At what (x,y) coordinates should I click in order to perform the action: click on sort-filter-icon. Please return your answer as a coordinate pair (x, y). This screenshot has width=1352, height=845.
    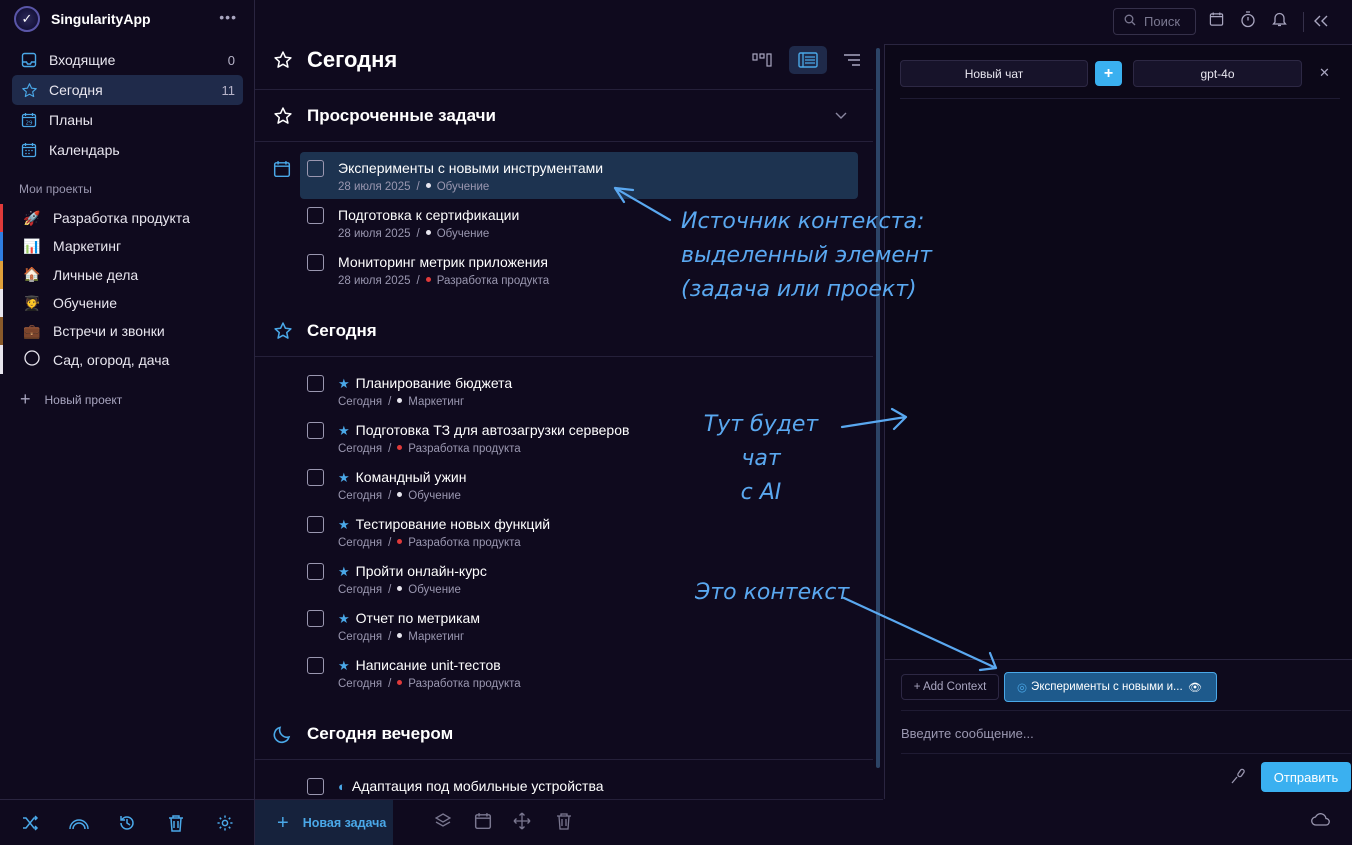
    Looking at the image, I should click on (852, 60).